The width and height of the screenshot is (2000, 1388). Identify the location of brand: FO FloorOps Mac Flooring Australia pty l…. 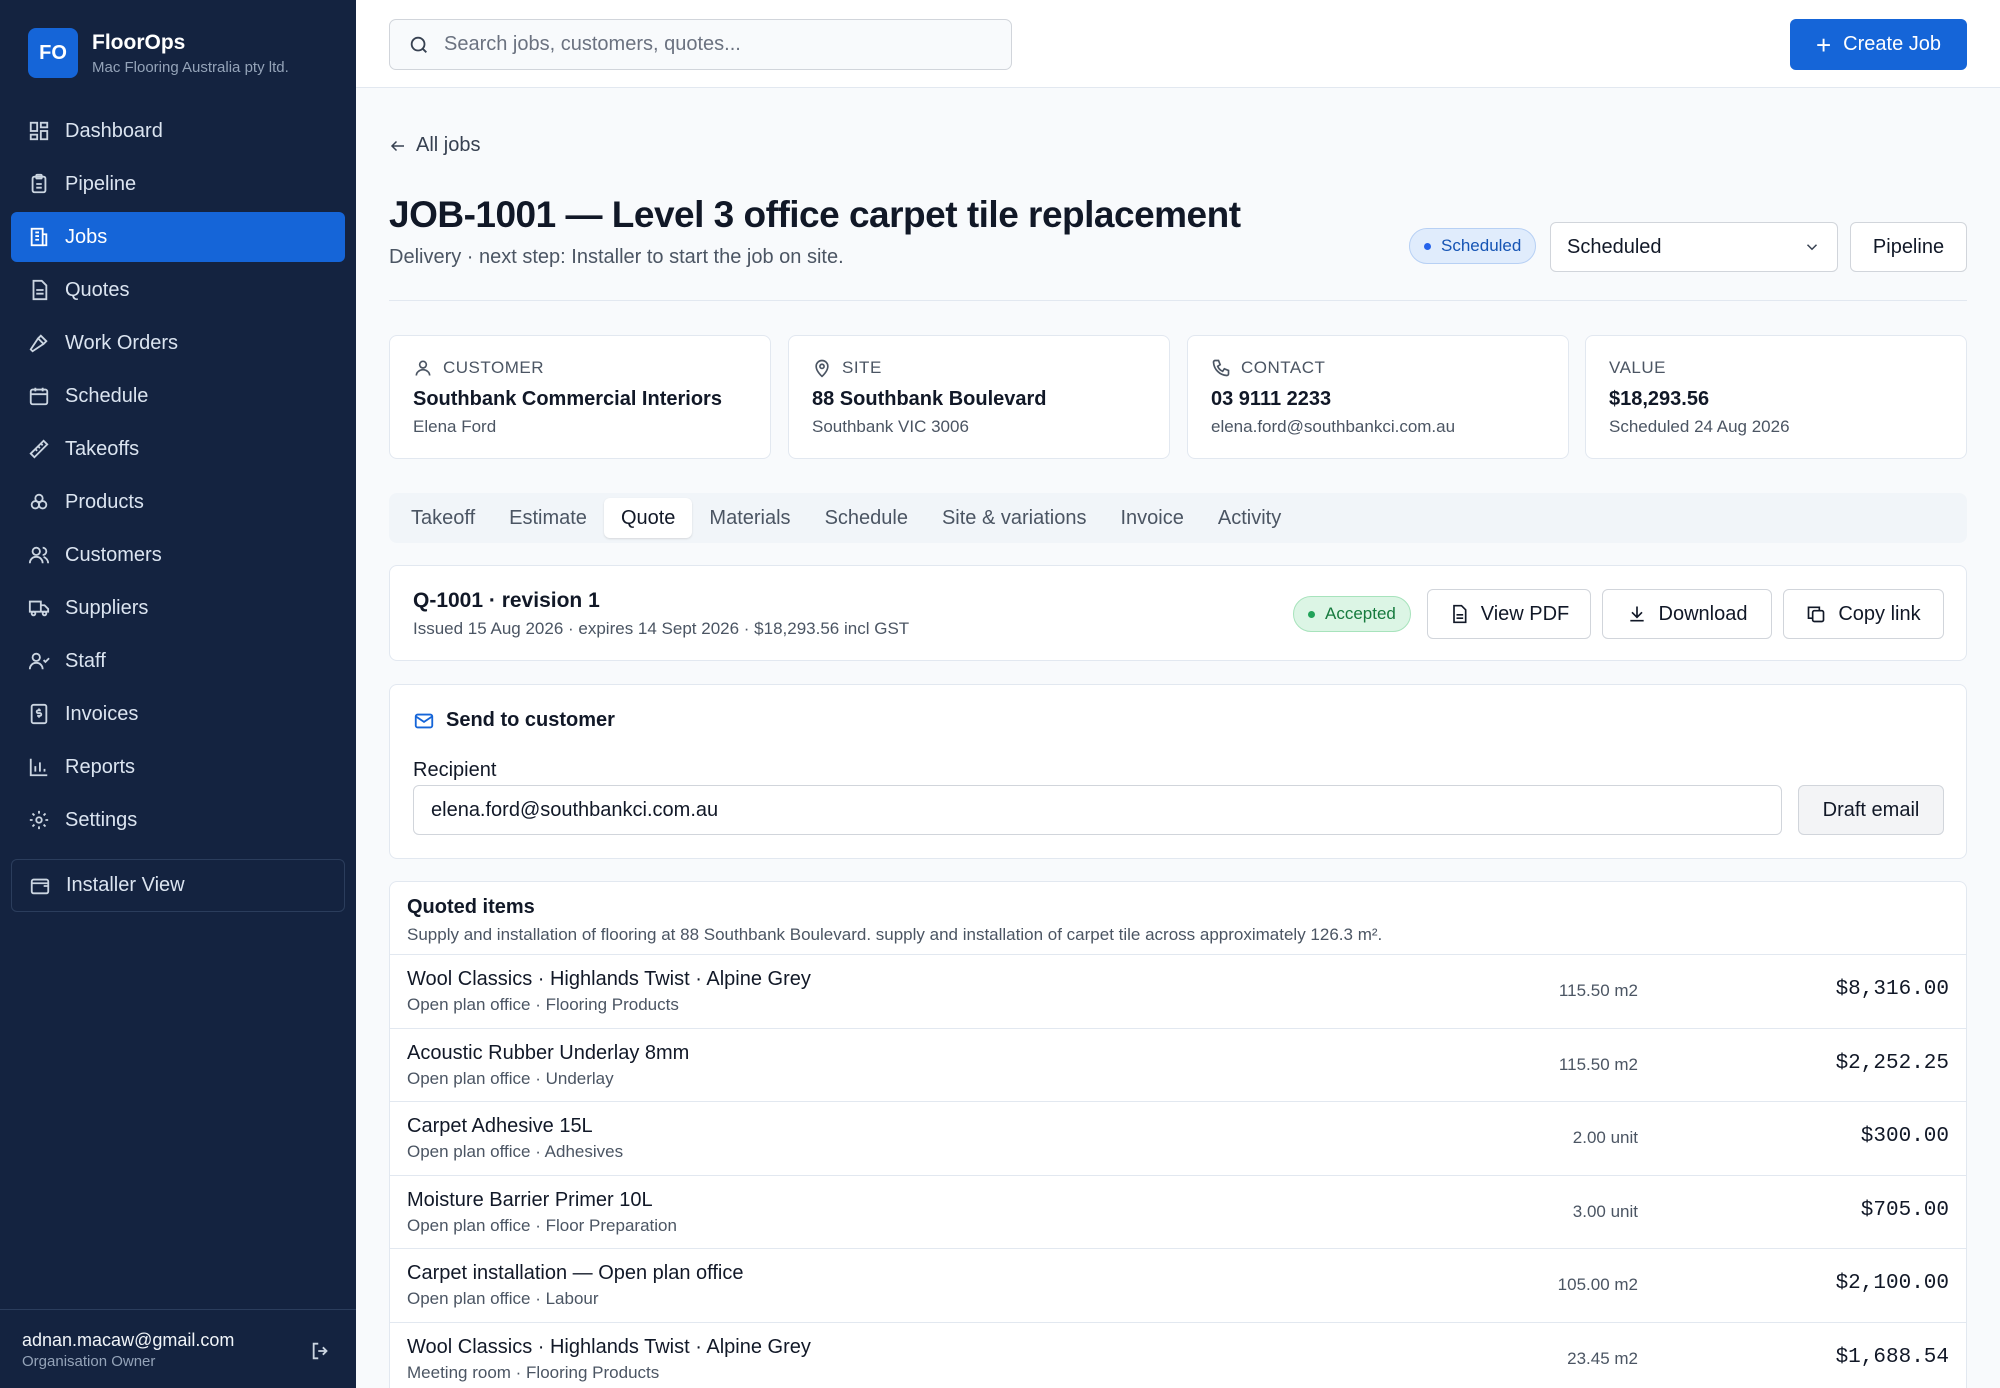
(158, 53).